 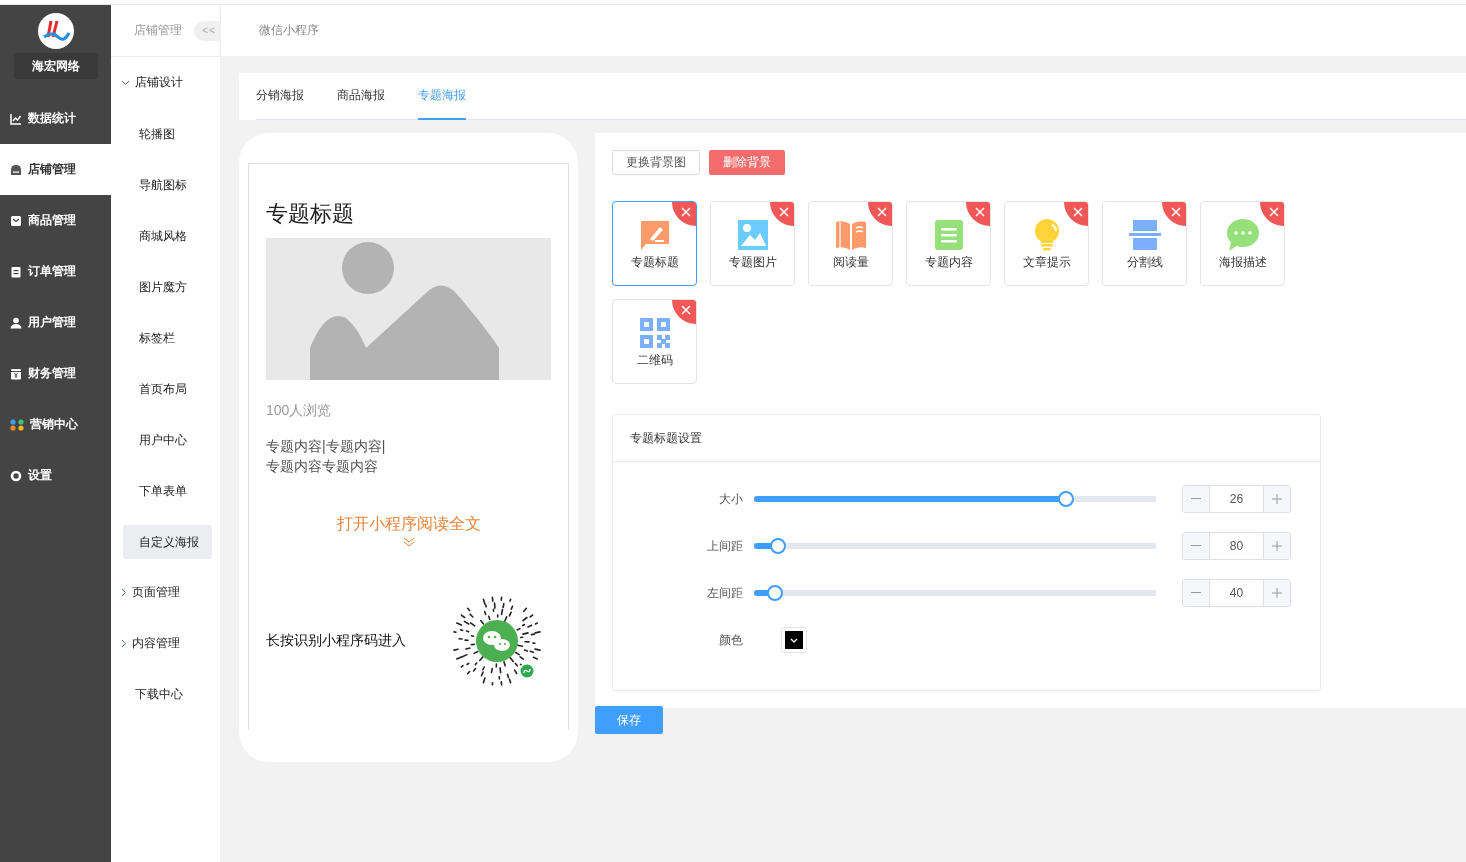 What do you see at coordinates (167, 133) in the screenshot?
I see `menu-item: 轮播图` at bounding box center [167, 133].